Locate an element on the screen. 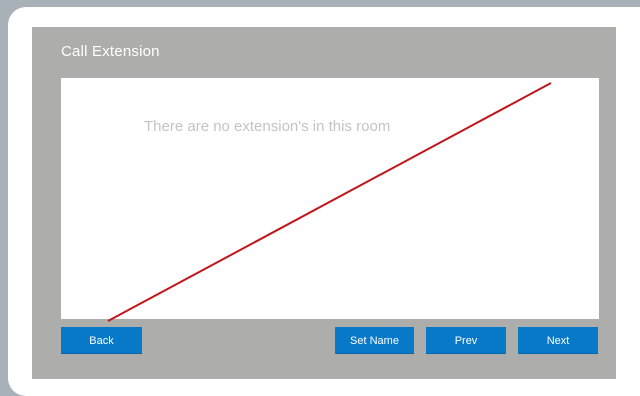 The image size is (640, 396). next-button: Next is located at coordinates (558, 340).